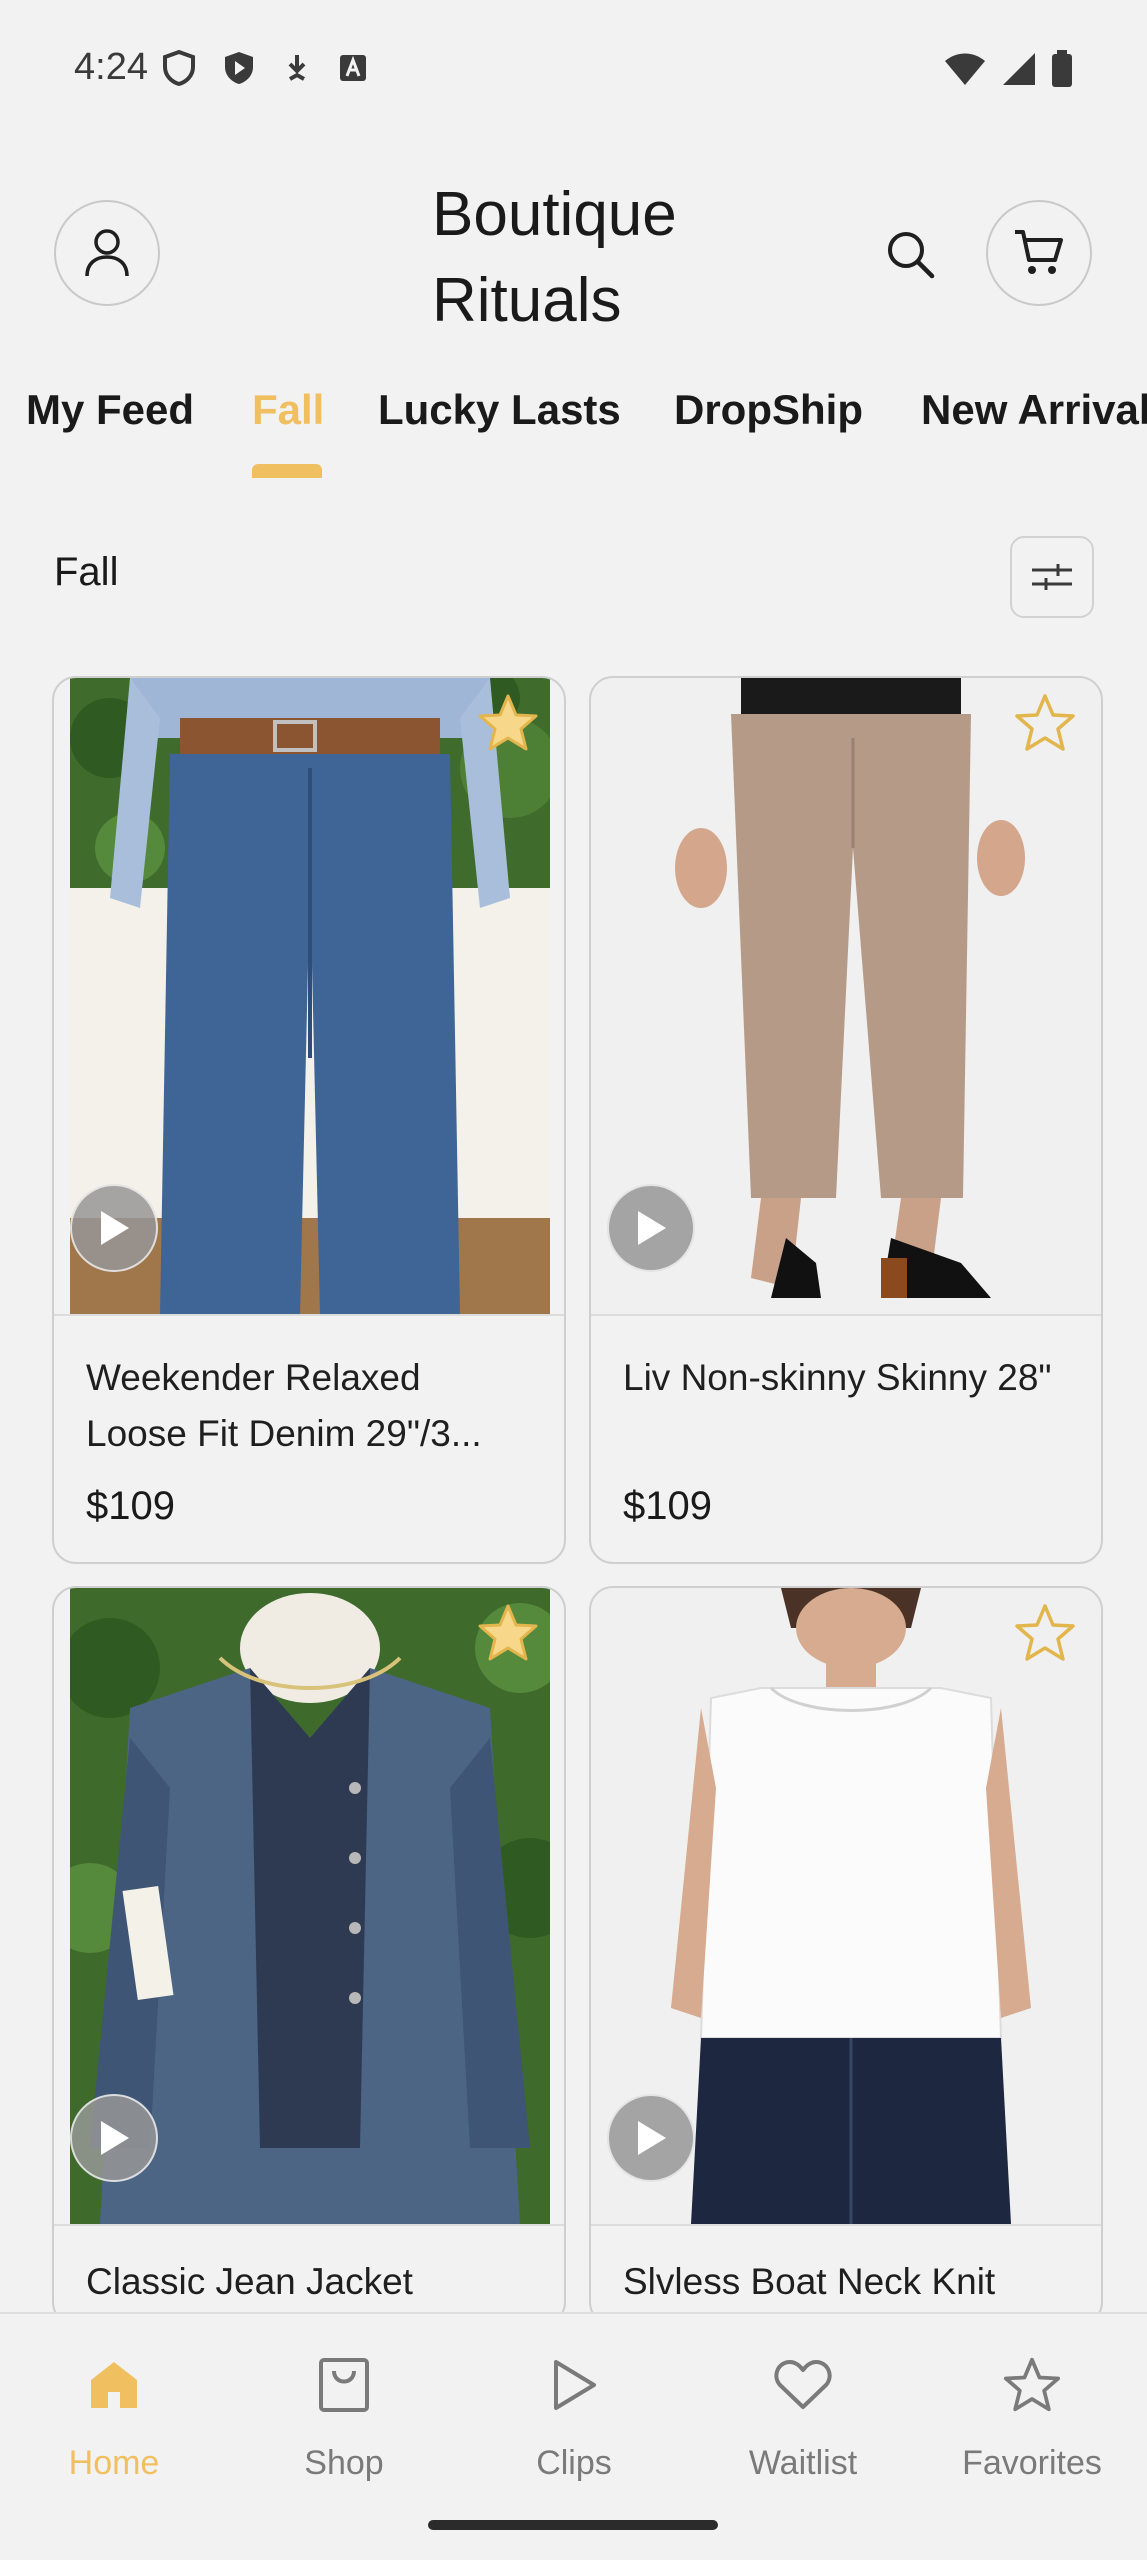  I want to click on nav-shop-label: Shop, so click(344, 2463).